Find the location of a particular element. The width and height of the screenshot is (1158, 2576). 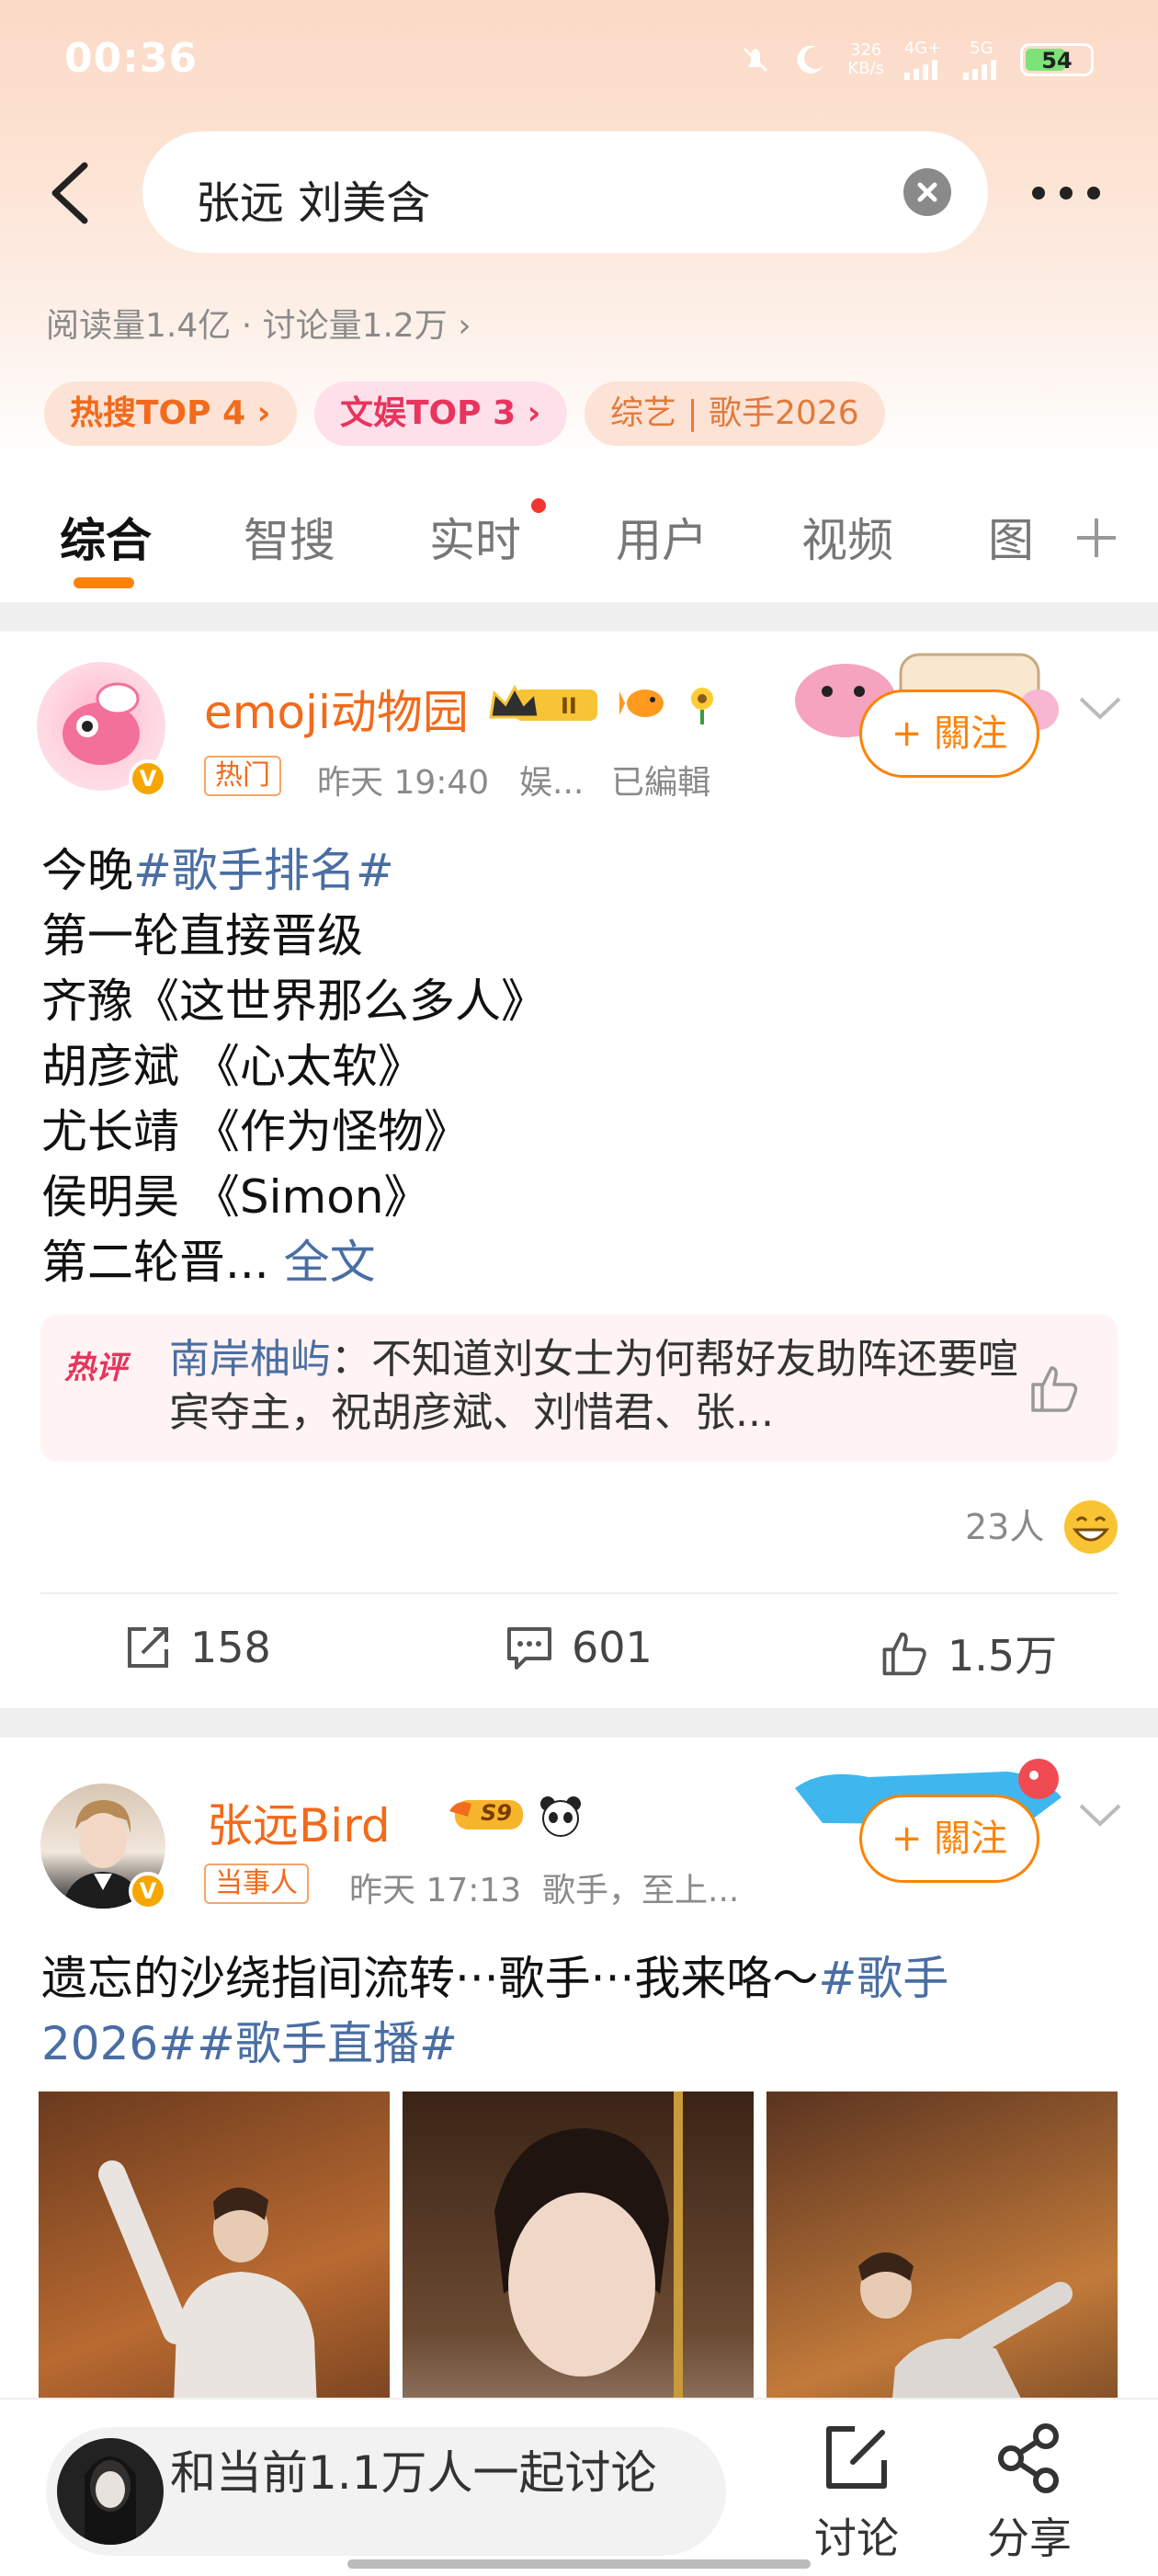

back-button is located at coordinates (71, 193).